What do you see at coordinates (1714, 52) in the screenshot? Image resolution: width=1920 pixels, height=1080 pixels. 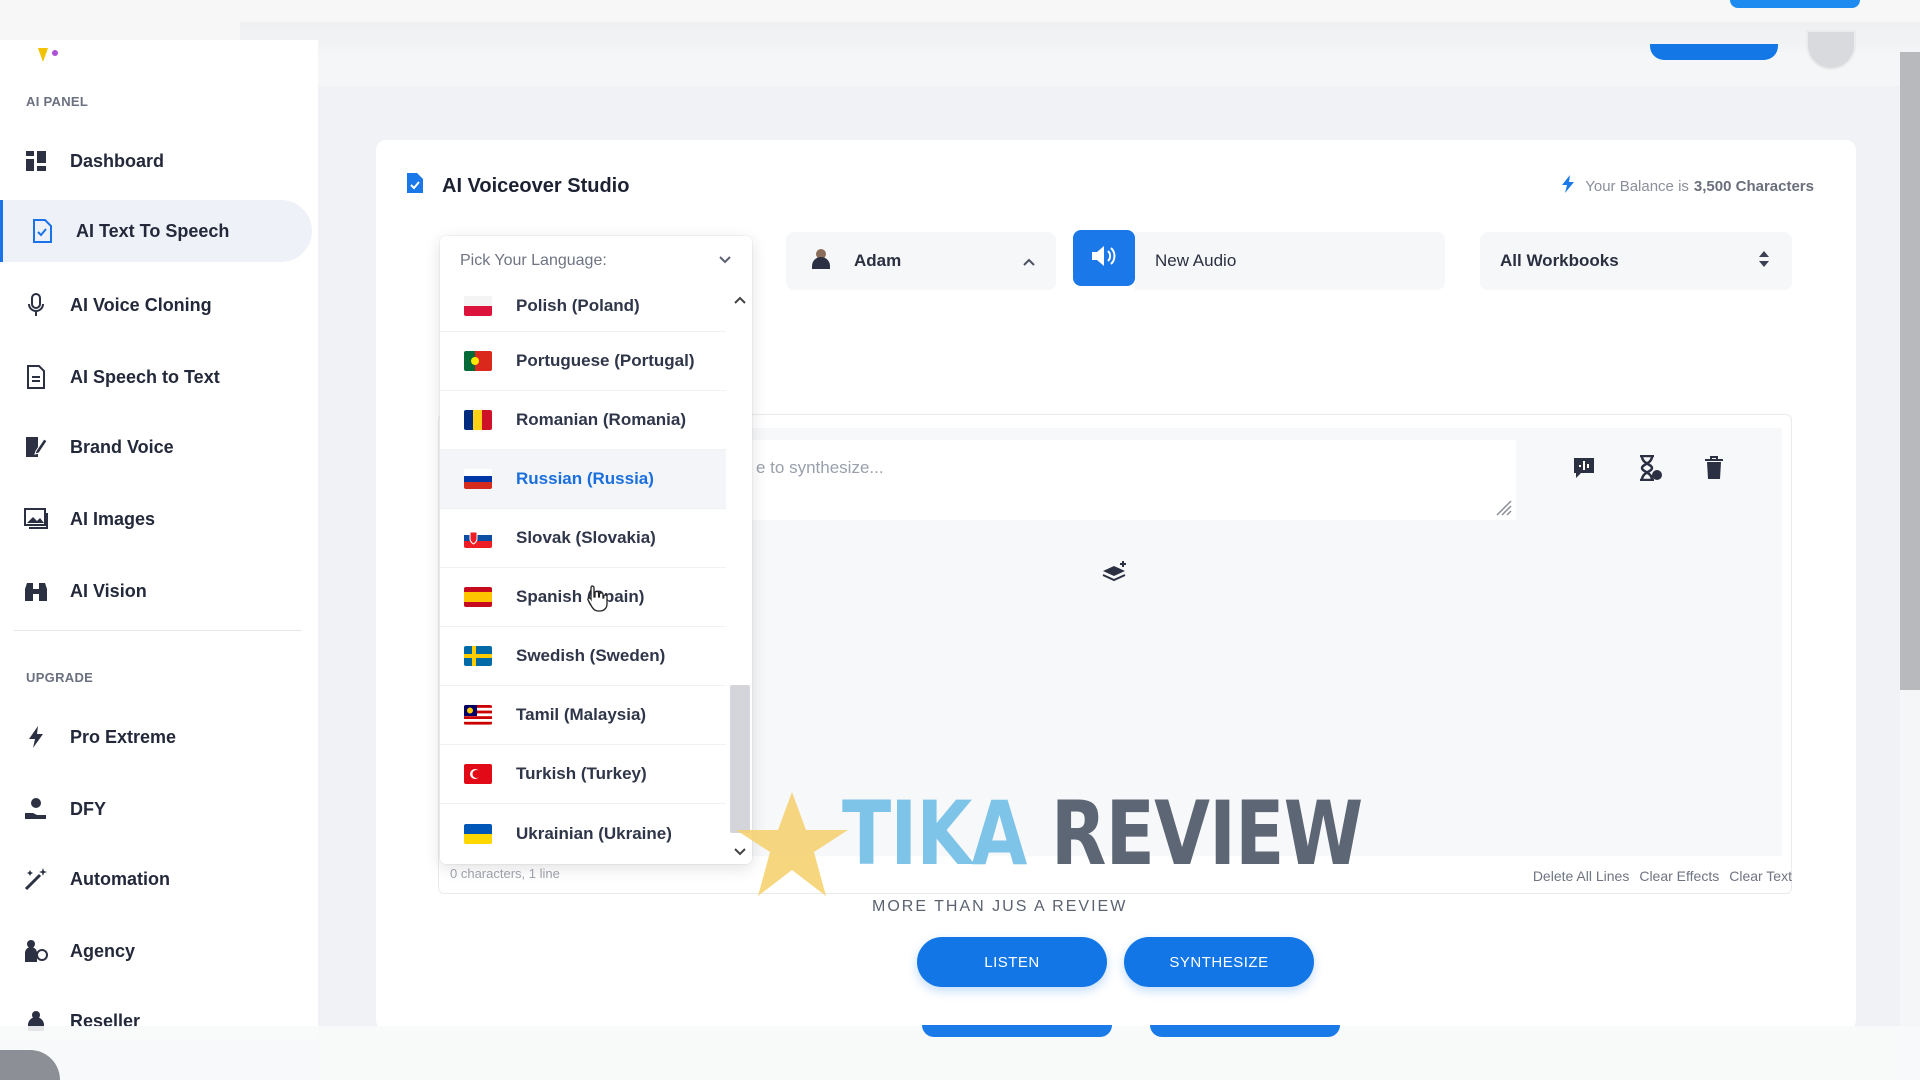 I see `header-action-button` at bounding box center [1714, 52].